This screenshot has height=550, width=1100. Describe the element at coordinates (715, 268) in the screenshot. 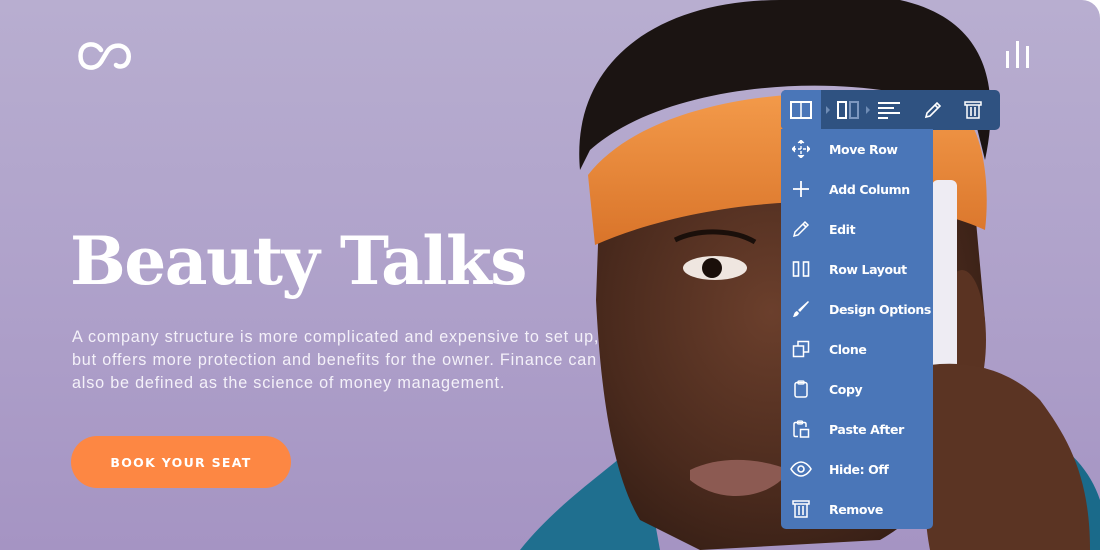

I see `eye` at that location.